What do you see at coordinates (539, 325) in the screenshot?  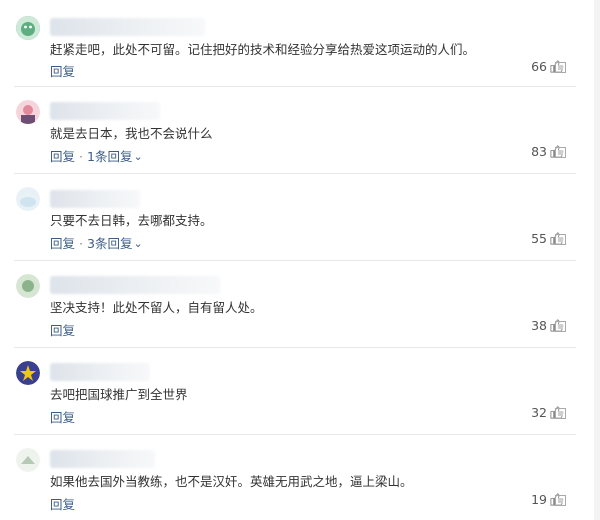 I see `like-count: 38` at bounding box center [539, 325].